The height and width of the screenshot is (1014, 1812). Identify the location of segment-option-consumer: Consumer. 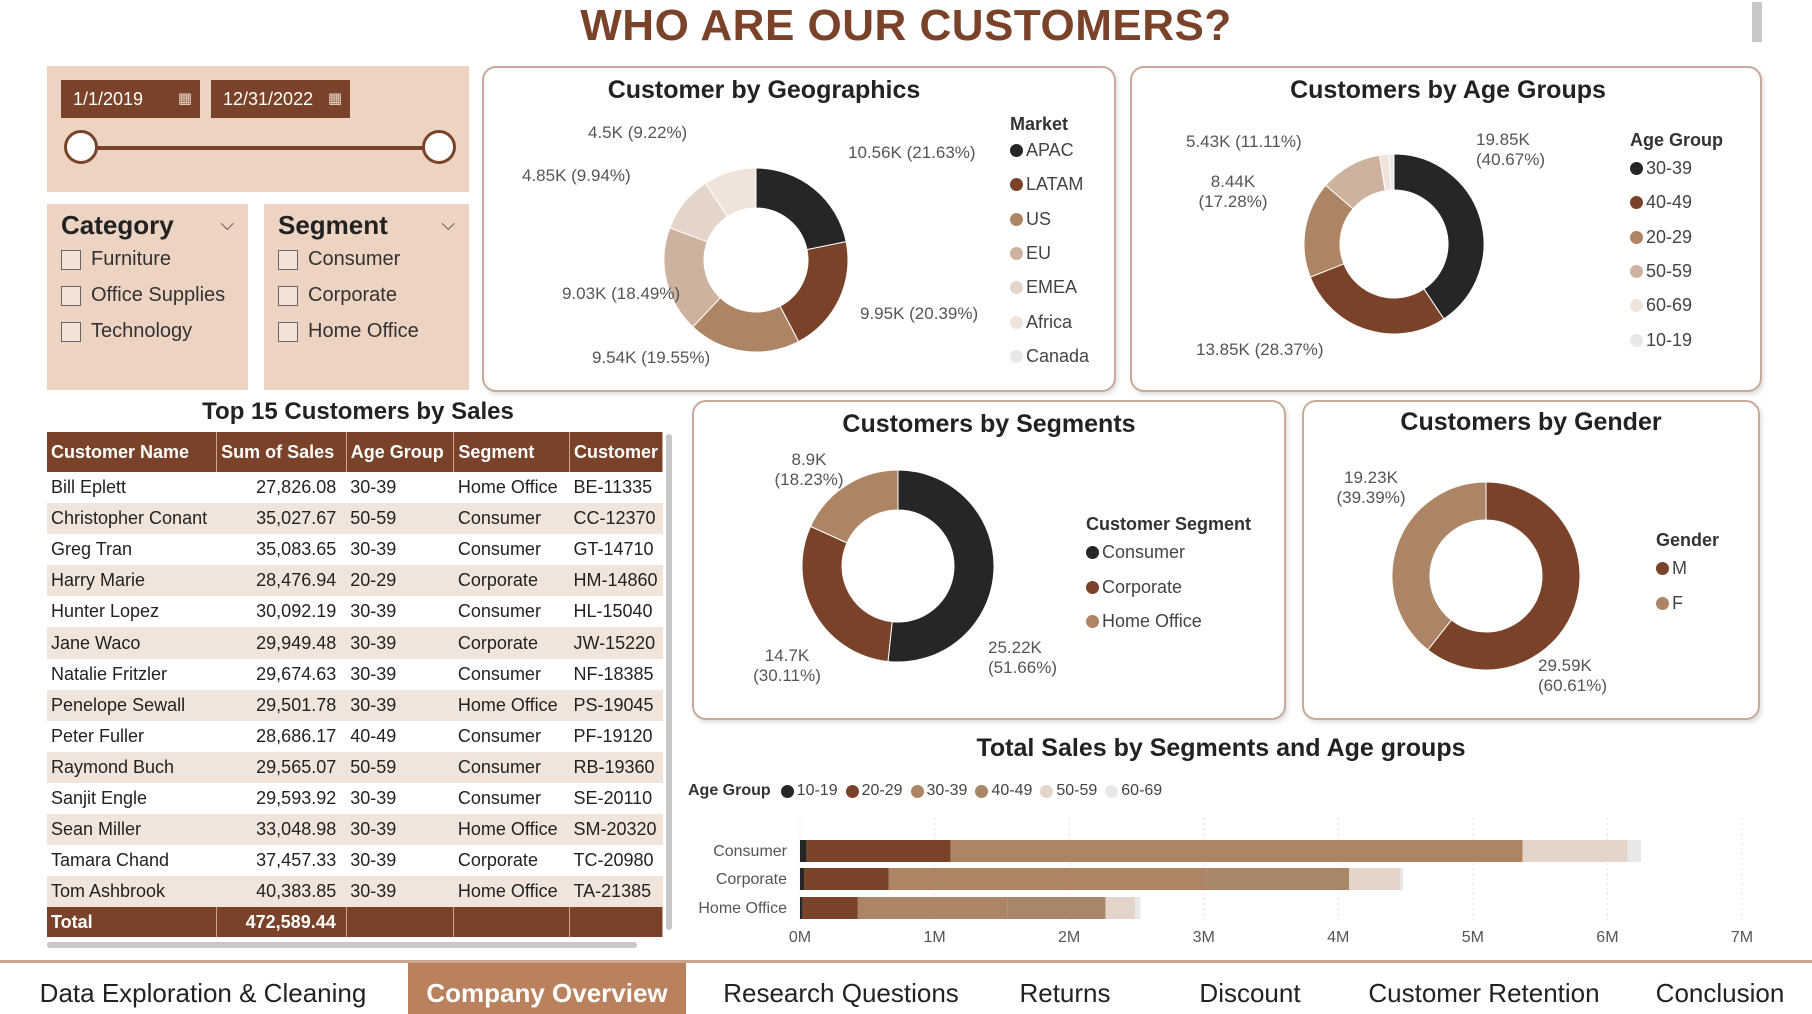
(339, 259).